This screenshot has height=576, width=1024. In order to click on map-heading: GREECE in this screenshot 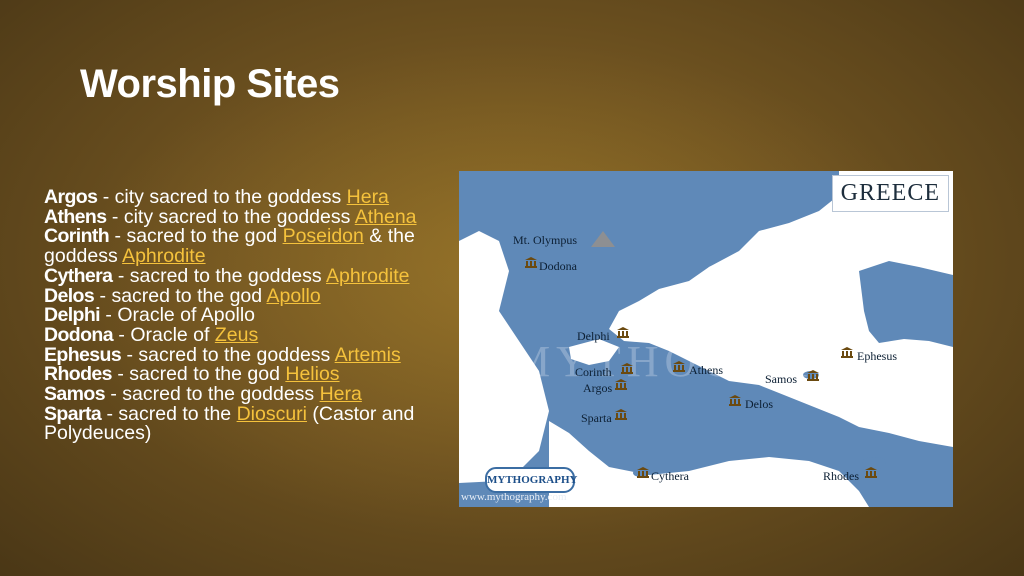, I will do `click(890, 193)`.